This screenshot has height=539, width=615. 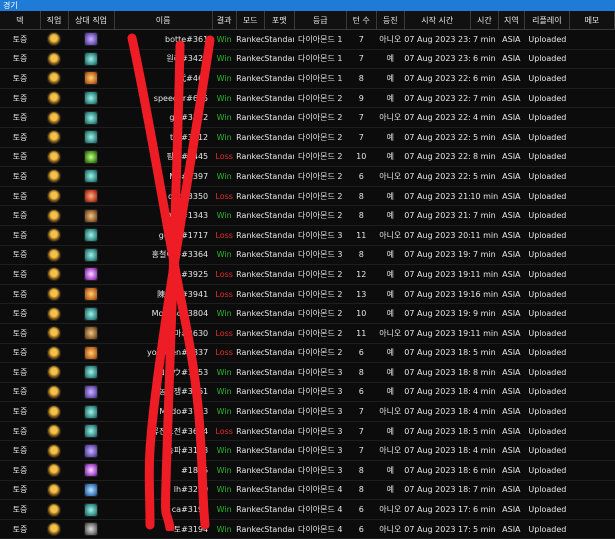 I want to click on col-header-result: 결과, so click(x=224, y=20).